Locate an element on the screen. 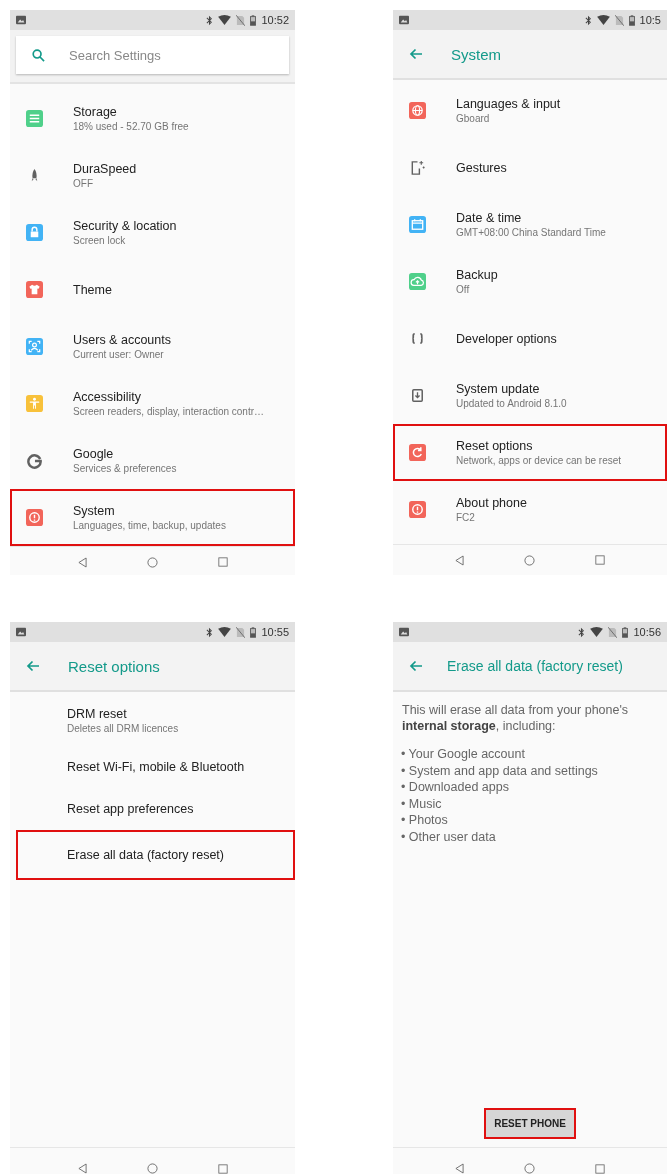 This screenshot has height=1174, width=667. search-bar: Search Settings is located at coordinates (152, 55).